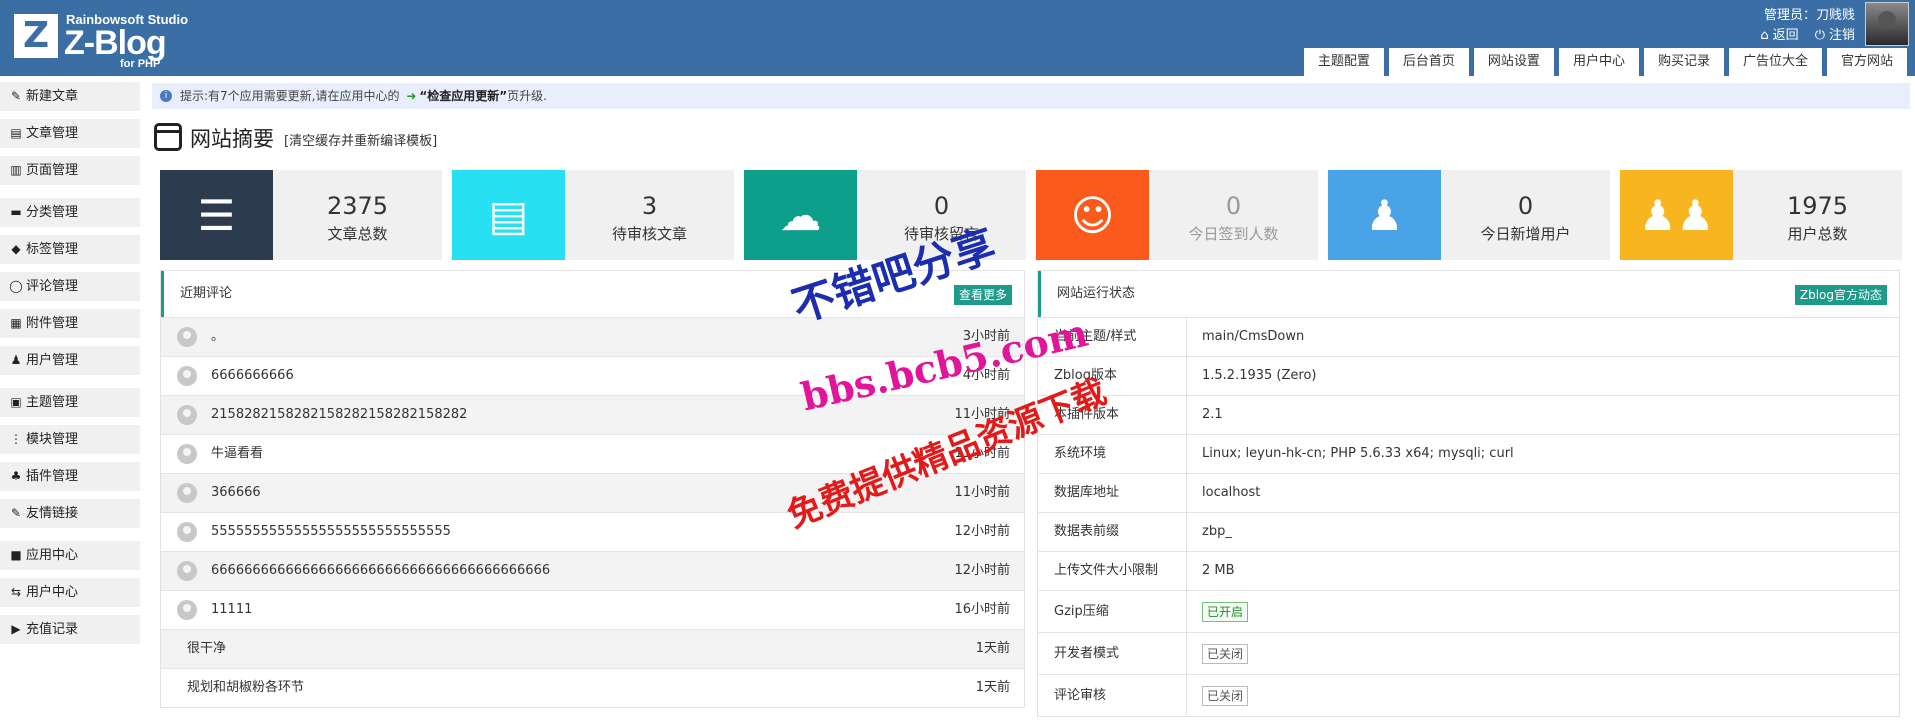 This screenshot has height=725, width=1915. What do you see at coordinates (236, 493) in the screenshot?
I see `comment-text: 366666` at bounding box center [236, 493].